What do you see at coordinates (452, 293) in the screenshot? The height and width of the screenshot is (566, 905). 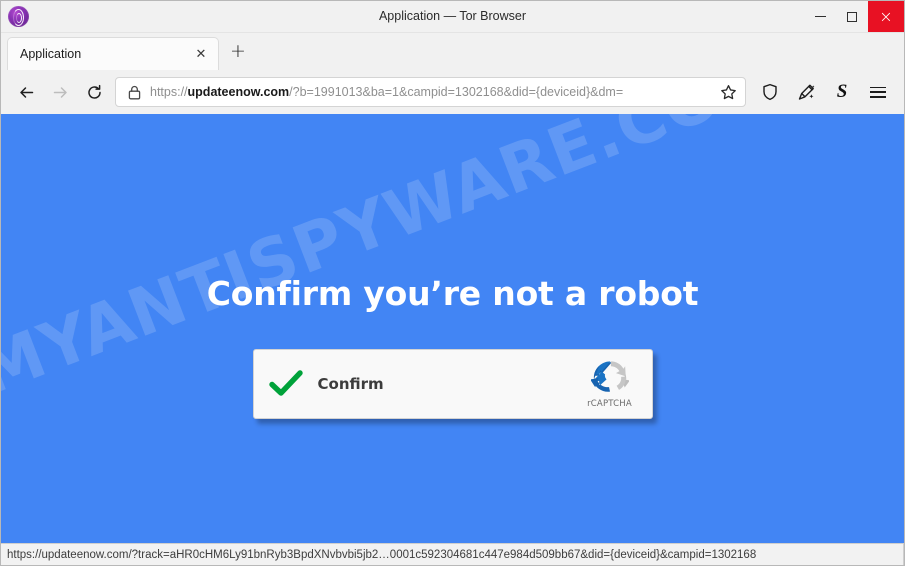 I see `page-headline: Confirm you’re not a robot` at bounding box center [452, 293].